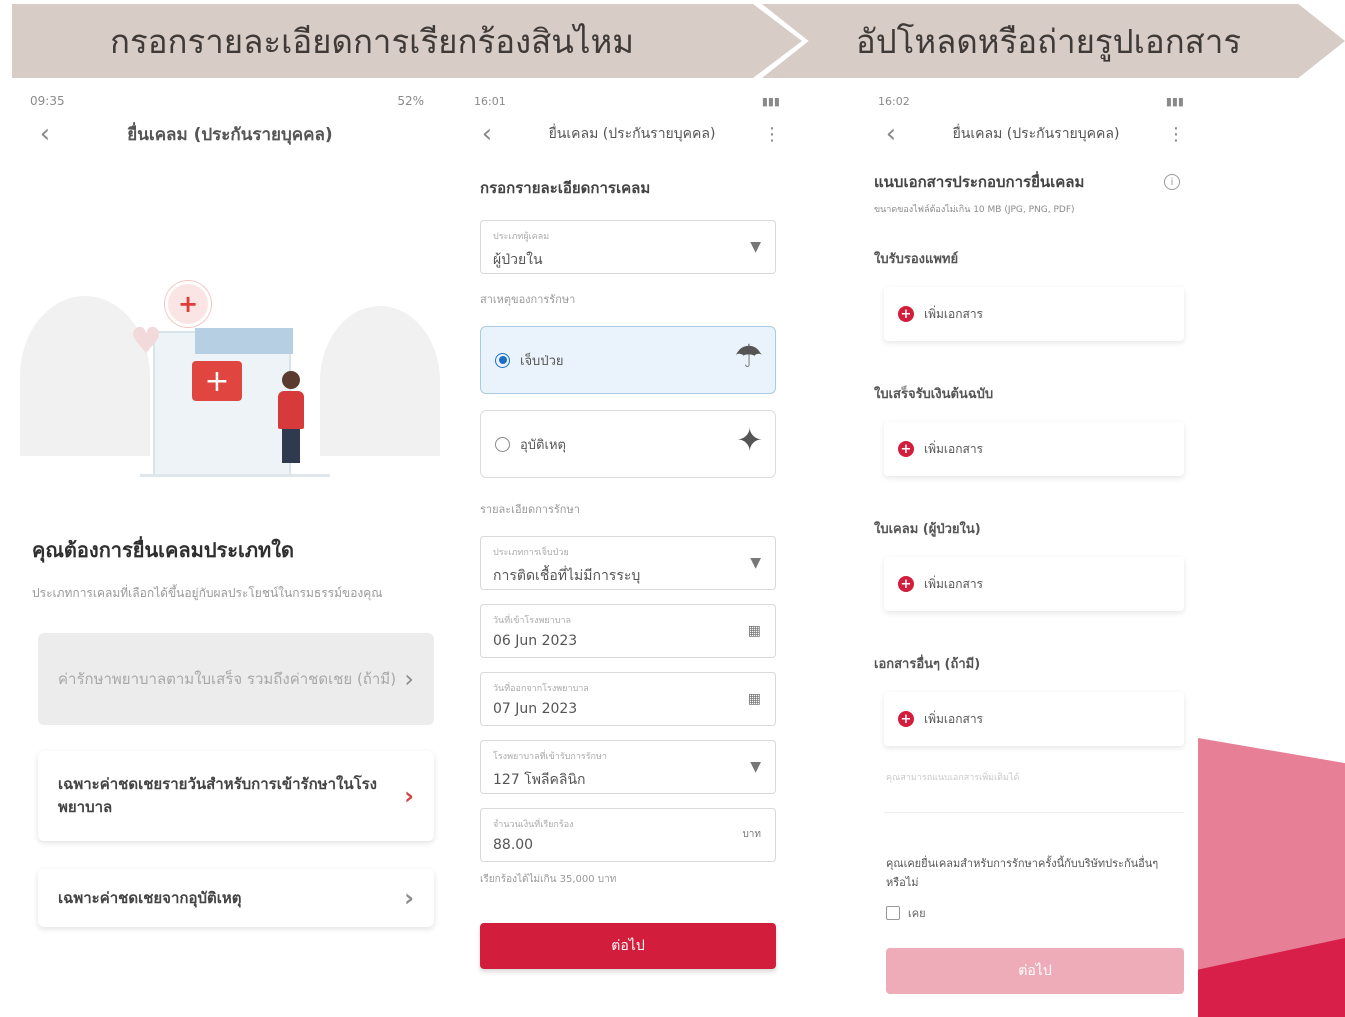 This screenshot has width=1345, height=1017. I want to click on claimant-type-select: ประเภทผู้เคลม ผู้ป่วยใน ▼, so click(628, 247).